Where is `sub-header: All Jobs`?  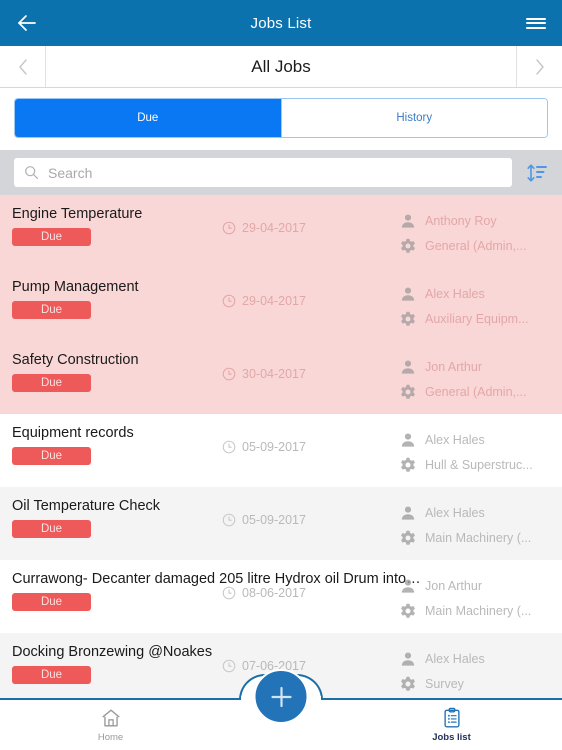
sub-header: All Jobs is located at coordinates (281, 67).